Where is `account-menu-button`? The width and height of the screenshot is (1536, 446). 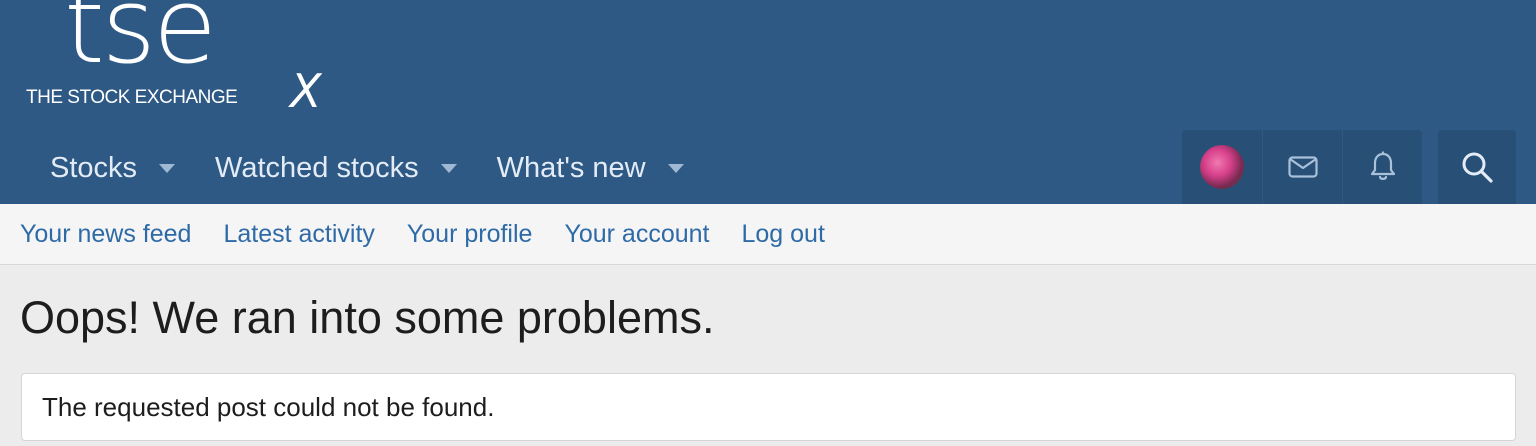 account-menu-button is located at coordinates (1222, 167).